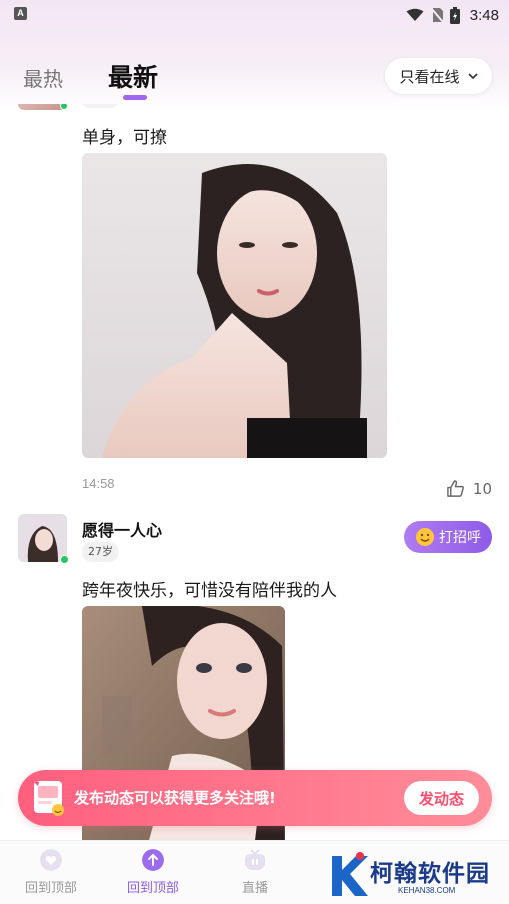 This screenshot has height=904, width=509. What do you see at coordinates (209, 591) in the screenshot?
I see `post-text: 跨年夜快乐，可惜没有陪伴我的人` at bounding box center [209, 591].